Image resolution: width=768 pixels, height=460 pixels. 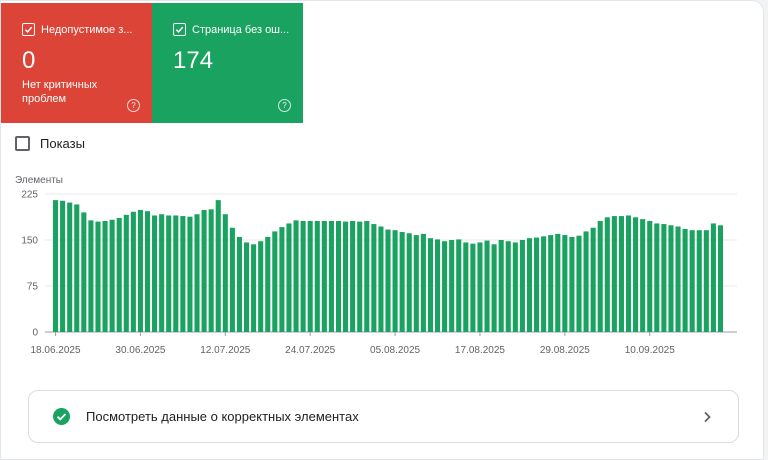 I want to click on view-valid-items-link: Посмотреть данные о корректных элементах, so click(x=383, y=416).